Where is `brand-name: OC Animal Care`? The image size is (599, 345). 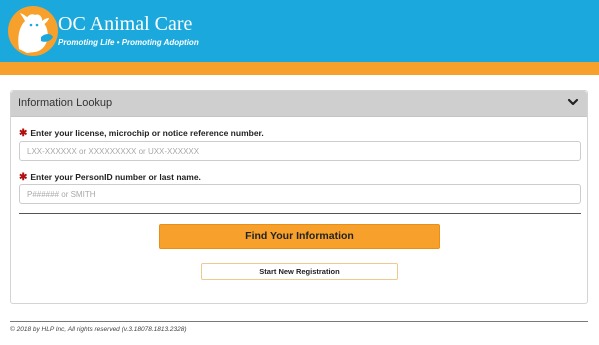
brand-name: OC Animal Care is located at coordinates (125, 24).